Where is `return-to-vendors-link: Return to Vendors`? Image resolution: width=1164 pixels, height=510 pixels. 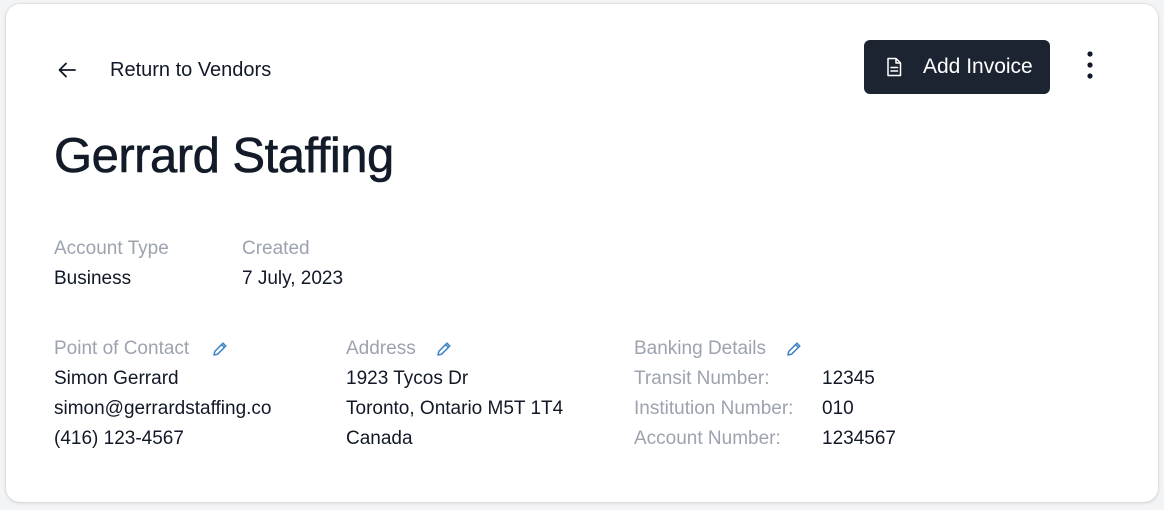 return-to-vendors-link: Return to Vendors is located at coordinates (163, 70).